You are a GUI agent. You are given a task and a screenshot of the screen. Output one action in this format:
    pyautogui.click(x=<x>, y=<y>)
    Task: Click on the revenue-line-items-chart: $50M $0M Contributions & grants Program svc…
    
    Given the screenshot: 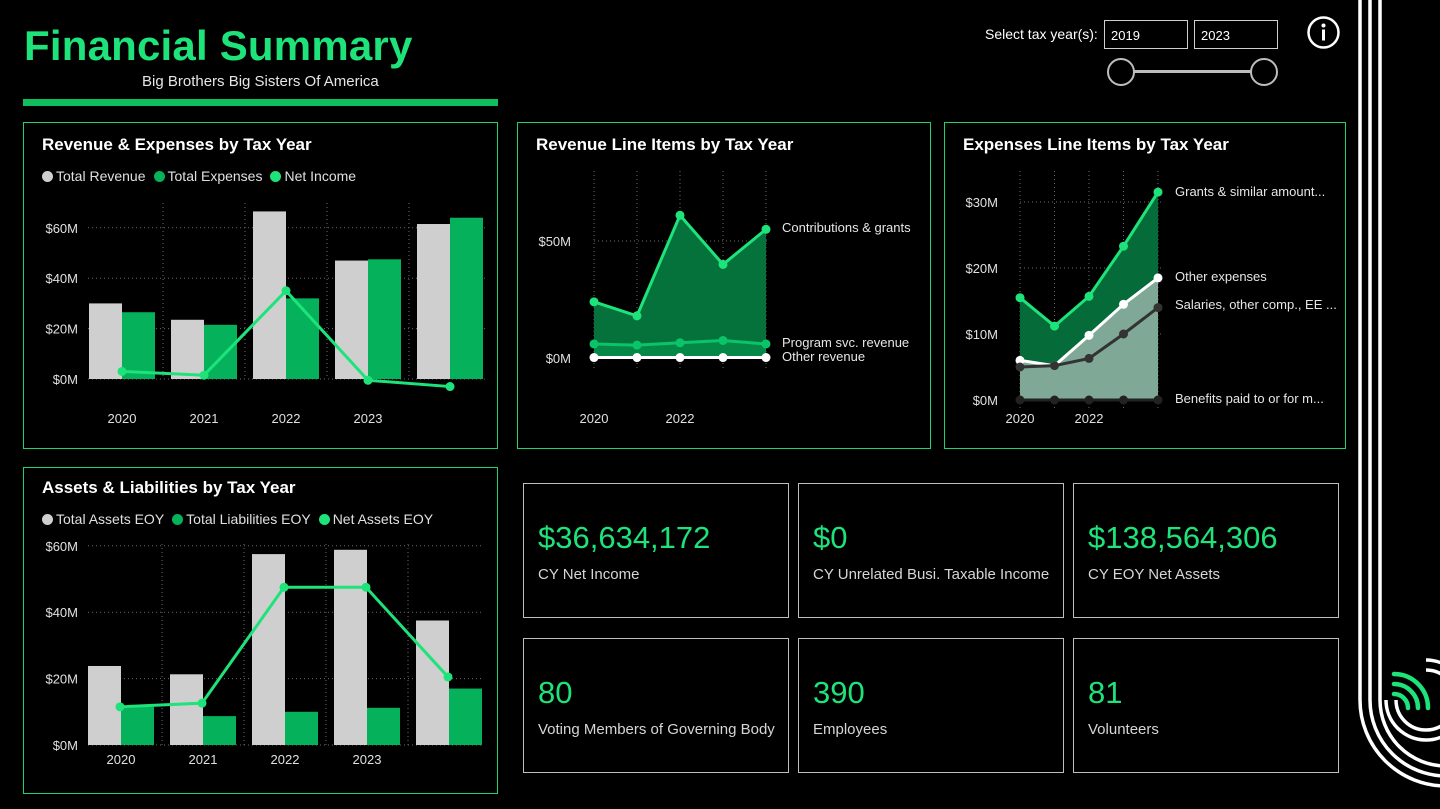 What is the action you would take?
    pyautogui.click(x=725, y=286)
    